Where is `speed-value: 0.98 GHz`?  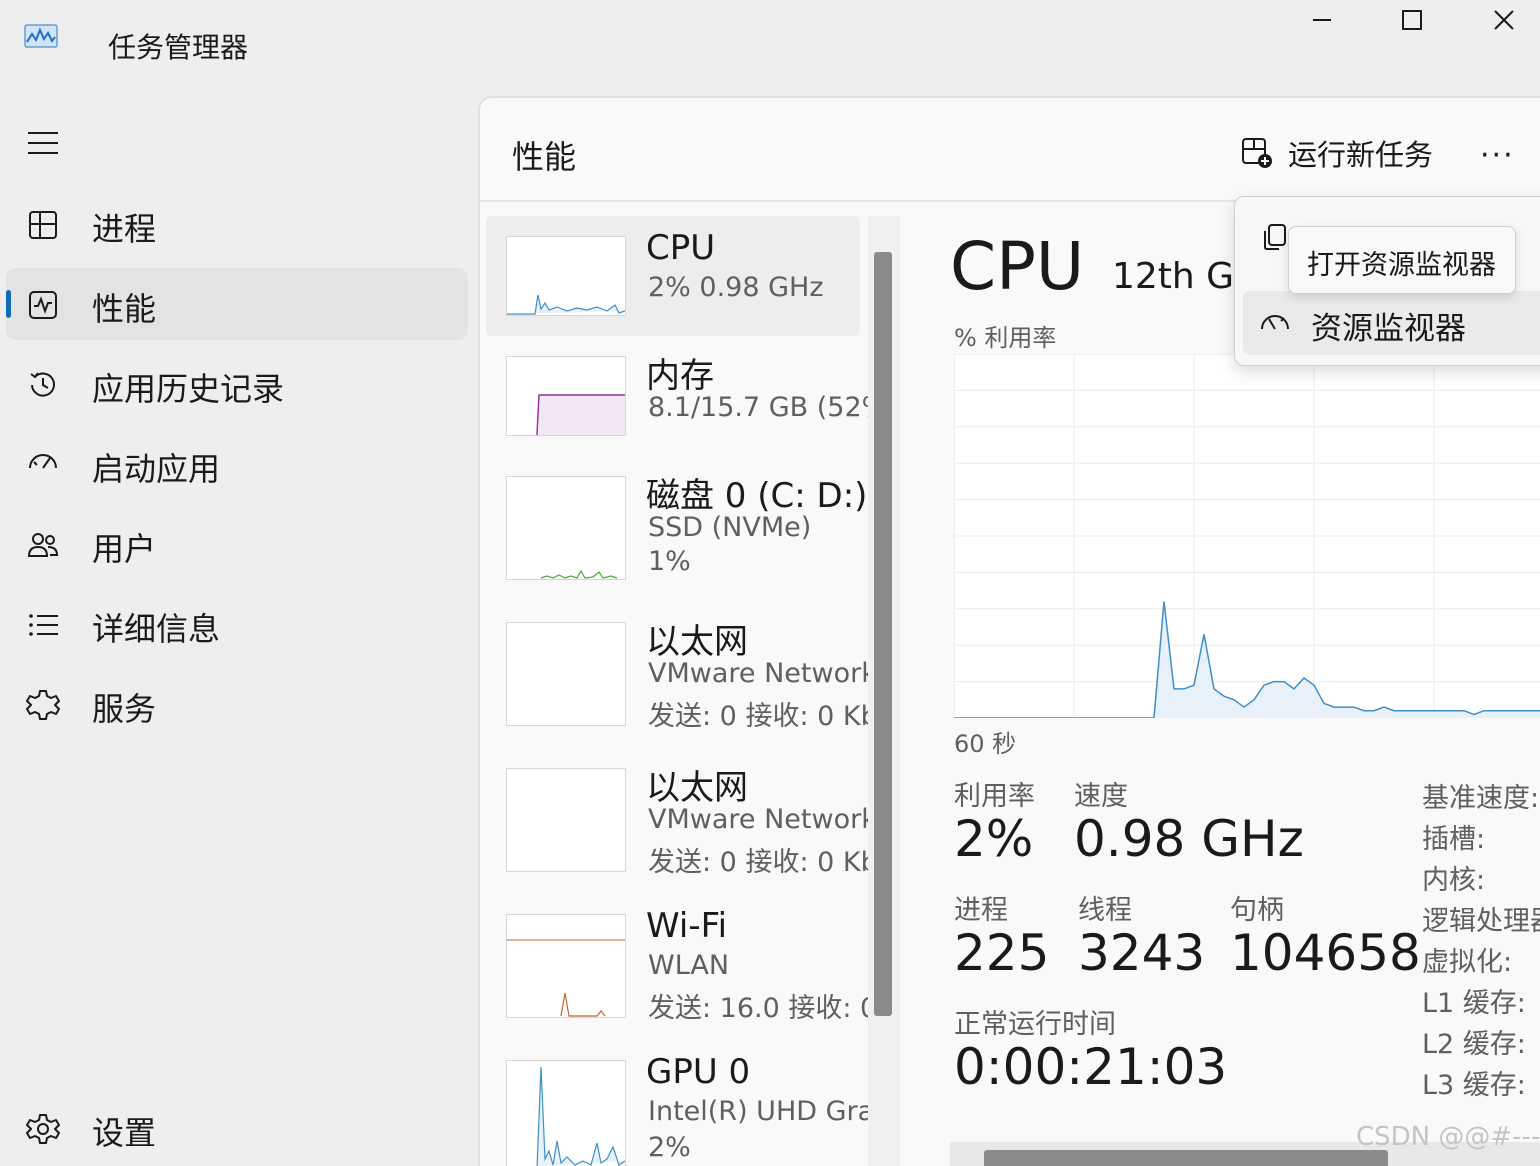
speed-value: 0.98 GHz is located at coordinates (1189, 839).